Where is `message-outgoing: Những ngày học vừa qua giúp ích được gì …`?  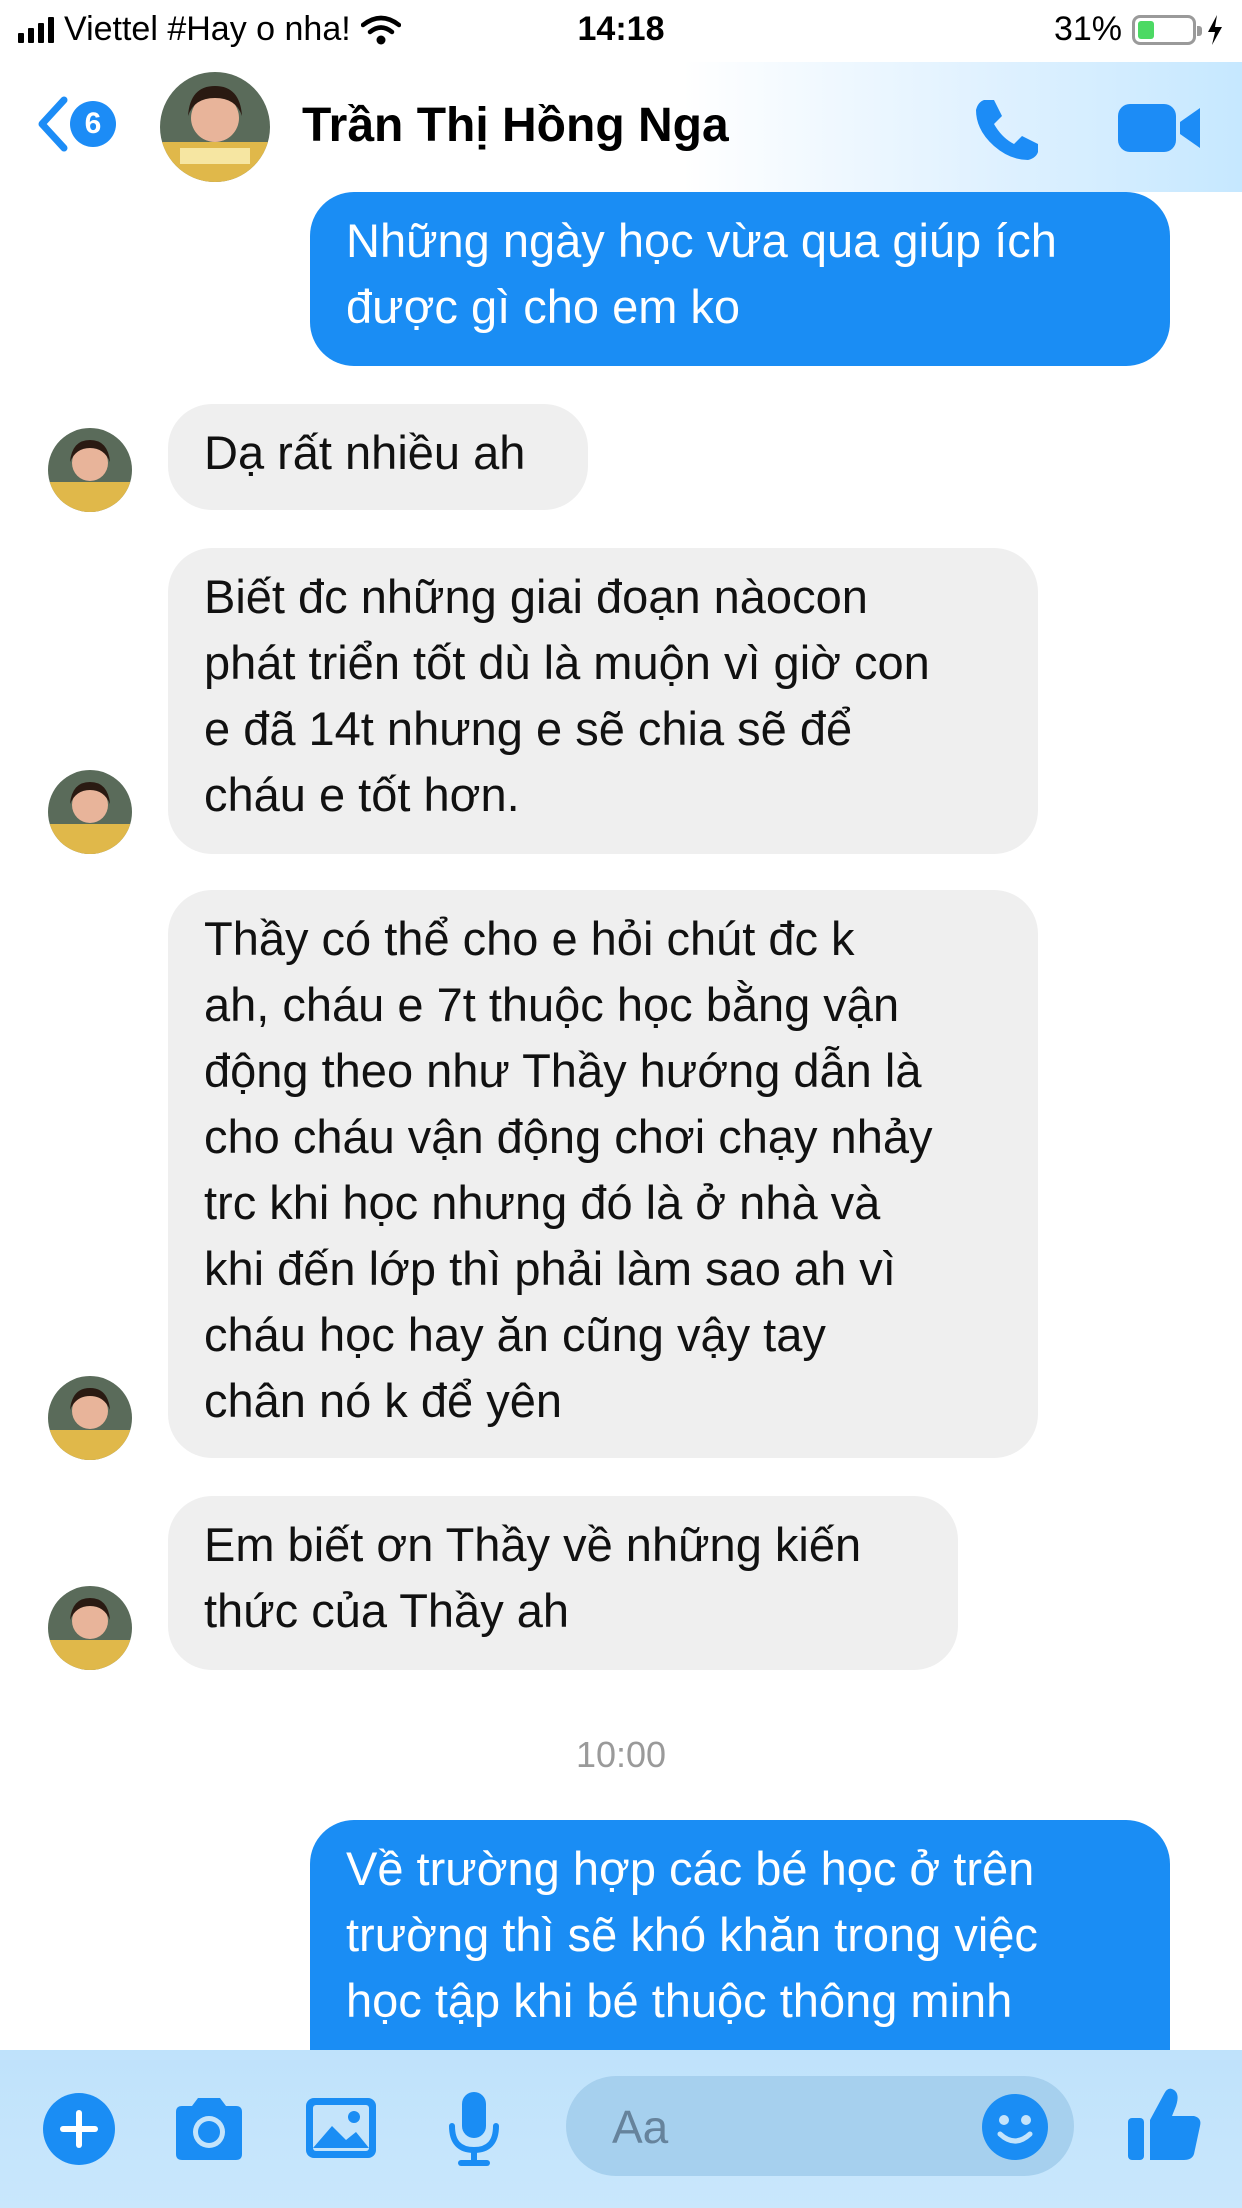 message-outgoing: Những ngày học vừa qua giúp ích được gì … is located at coordinates (740, 279).